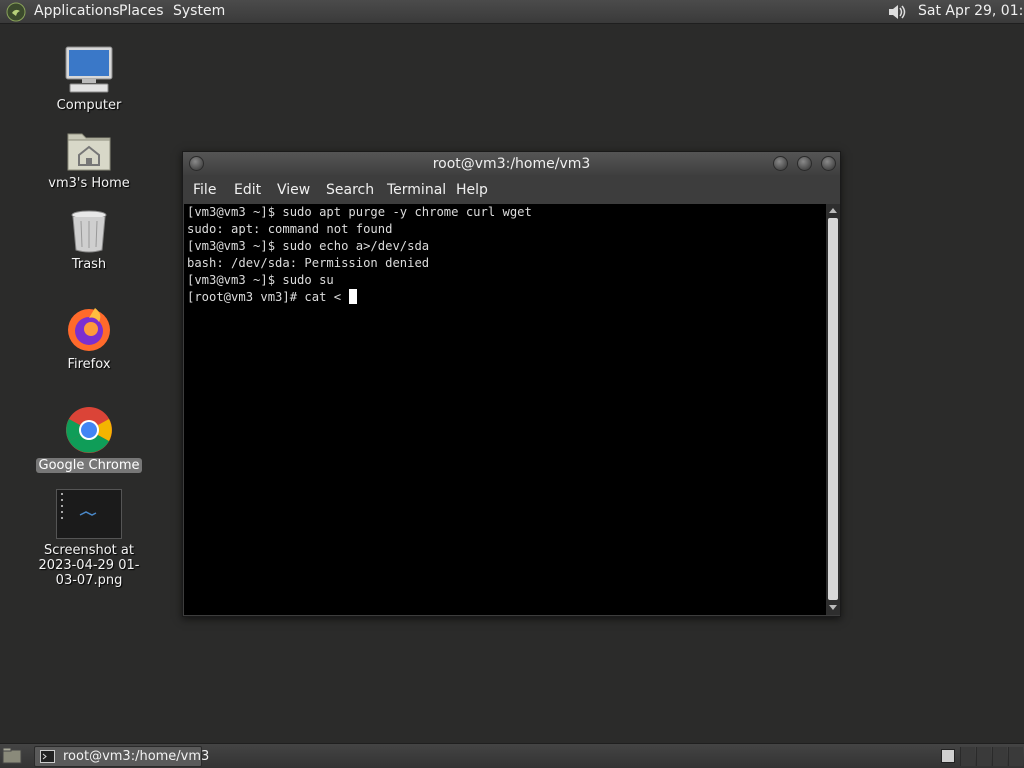 This screenshot has height=768, width=1024. What do you see at coordinates (308, 246) in the screenshot?
I see `terminal-line: [vm3@vm3 ~]$ sudo echo a>/dev/sda` at bounding box center [308, 246].